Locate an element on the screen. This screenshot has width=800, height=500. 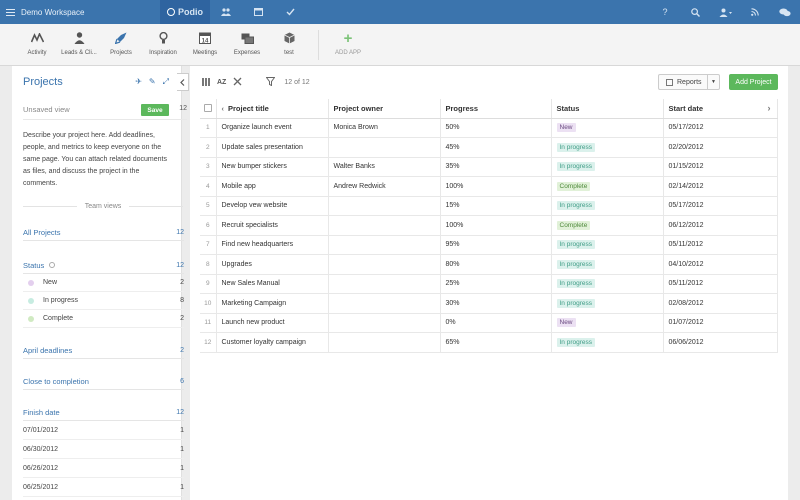
tasks-tab is located at coordinates (290, 12).